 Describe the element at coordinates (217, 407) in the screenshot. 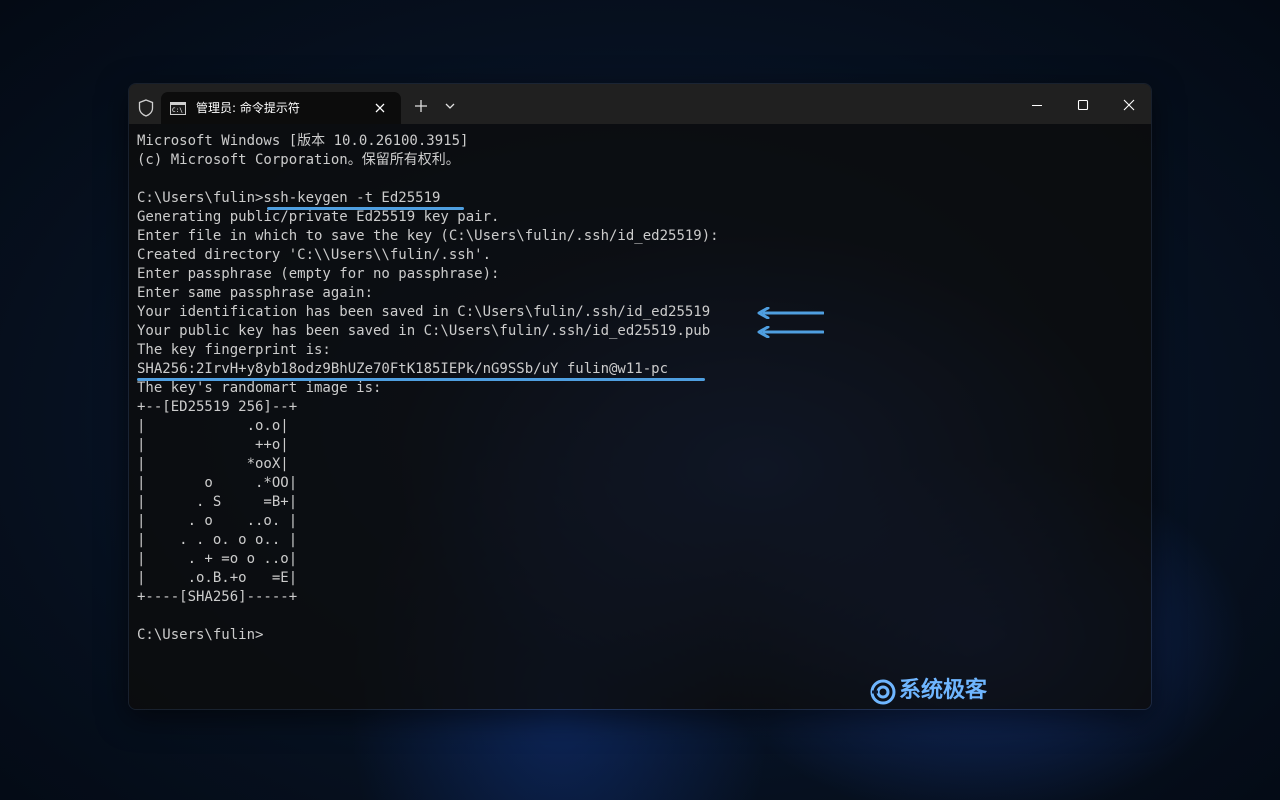

I see `terminal-line: +--[ED25519 256]--+` at that location.